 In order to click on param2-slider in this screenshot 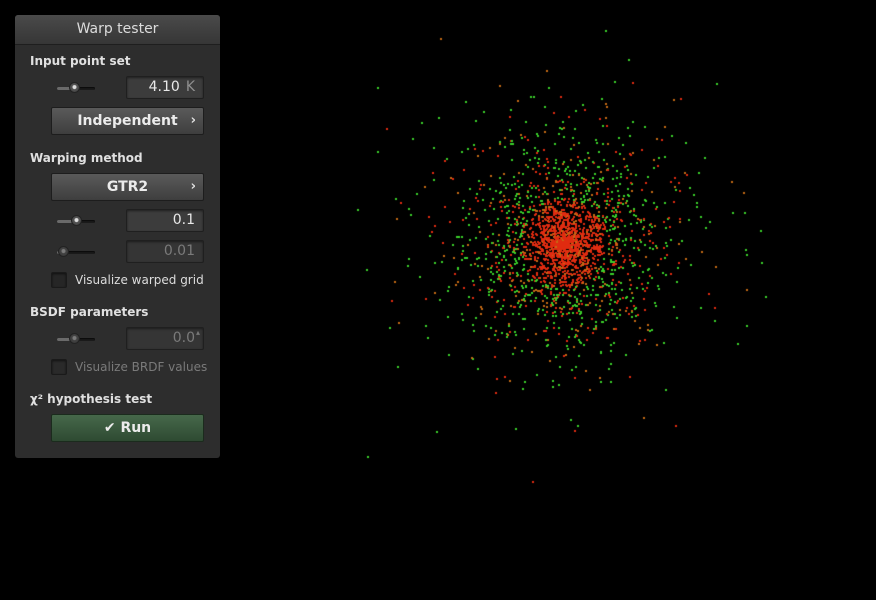, I will do `click(76, 251)`.